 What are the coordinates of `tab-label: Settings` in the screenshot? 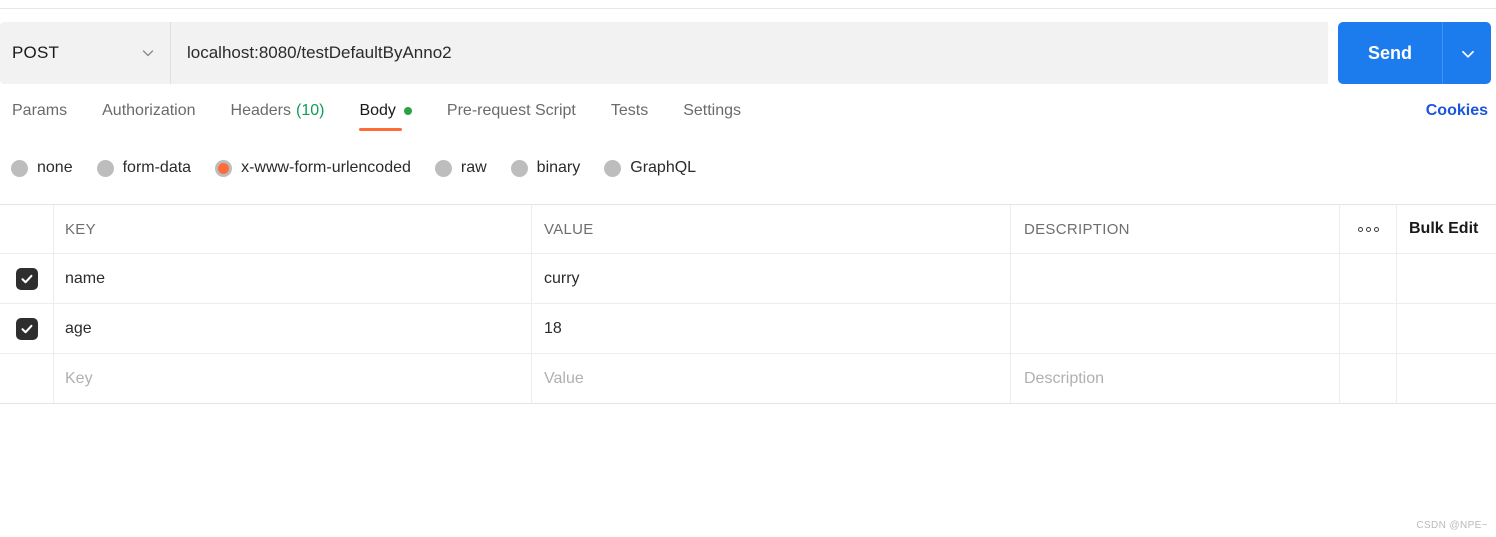 It's located at (712, 110).